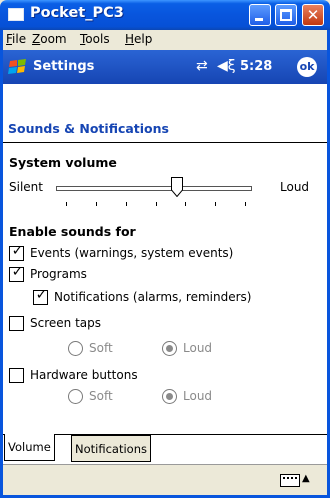  I want to click on hardware-buttons-loud-label: Loud, so click(198, 396).